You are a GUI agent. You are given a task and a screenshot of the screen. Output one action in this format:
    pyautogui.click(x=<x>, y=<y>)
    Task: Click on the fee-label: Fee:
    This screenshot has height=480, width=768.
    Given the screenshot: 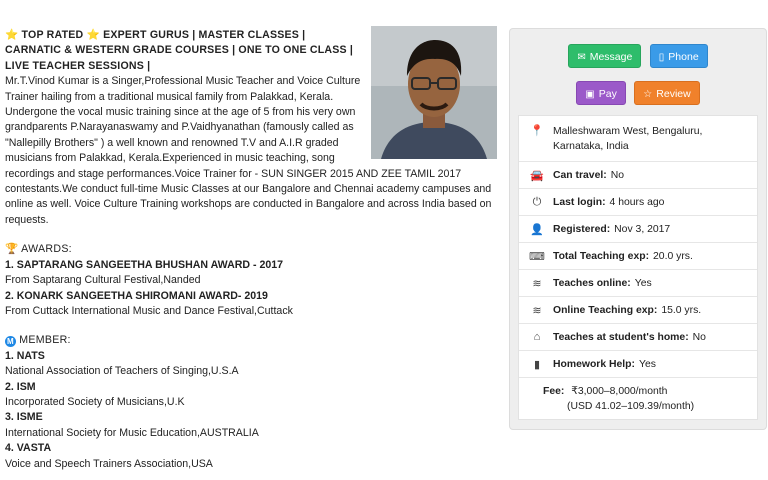 What is the action you would take?
    pyautogui.click(x=554, y=391)
    